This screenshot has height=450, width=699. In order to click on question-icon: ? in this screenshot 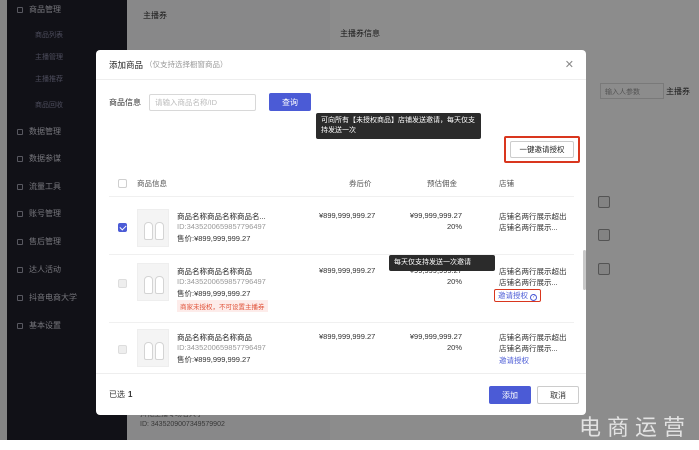, I will do `click(533, 297)`.